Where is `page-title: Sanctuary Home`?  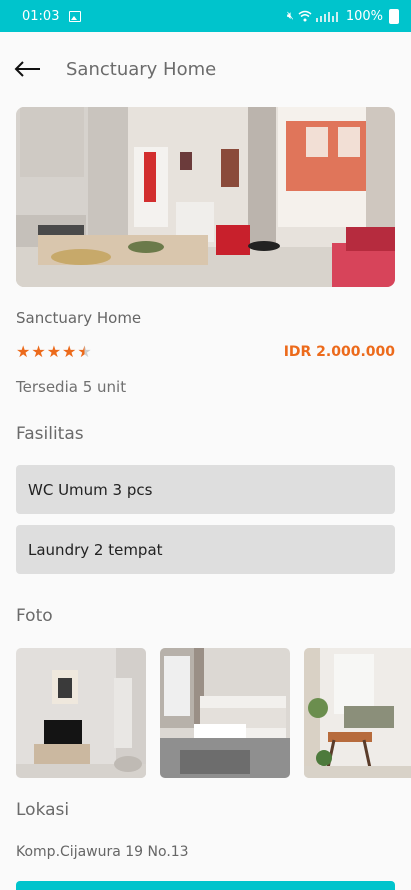 page-title: Sanctuary Home is located at coordinates (141, 69).